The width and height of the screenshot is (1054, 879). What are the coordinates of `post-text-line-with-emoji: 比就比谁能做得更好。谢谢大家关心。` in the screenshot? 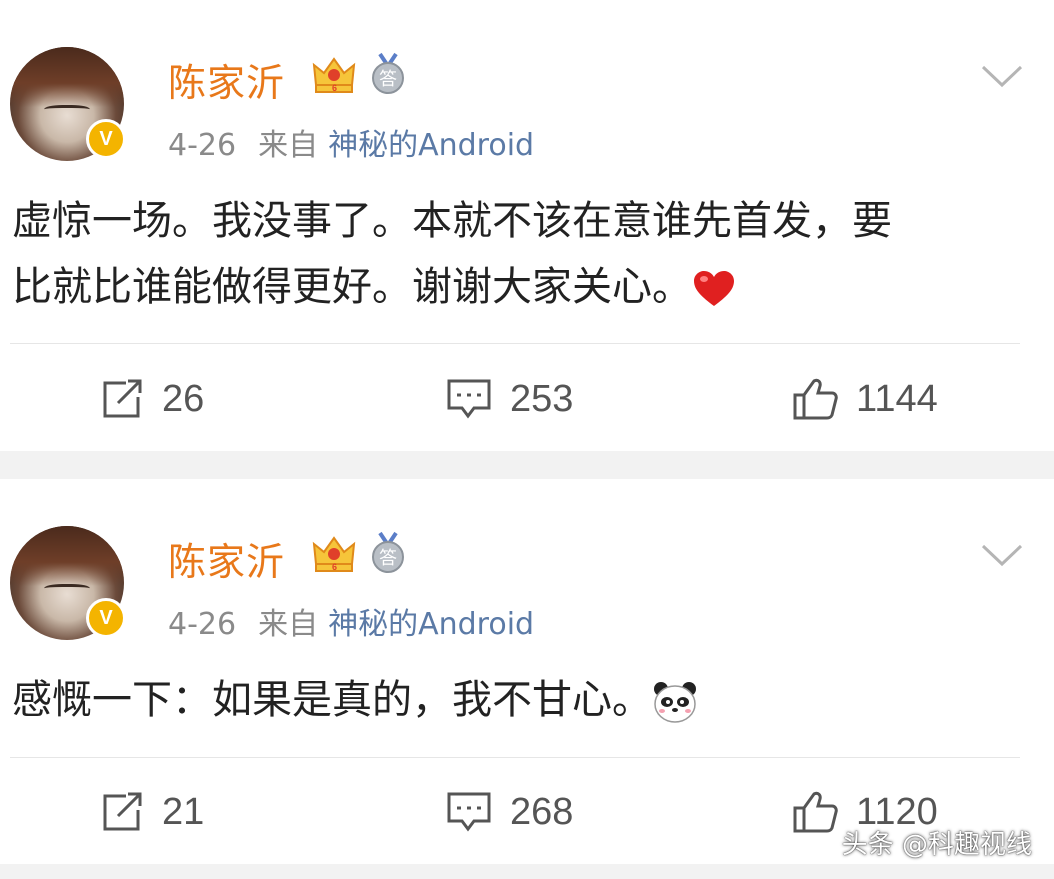 It's located at (522, 287).